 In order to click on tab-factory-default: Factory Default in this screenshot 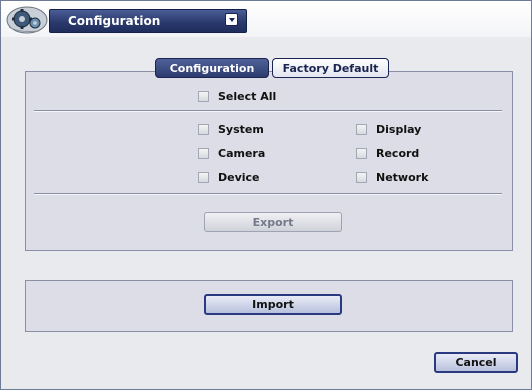, I will do `click(330, 68)`.